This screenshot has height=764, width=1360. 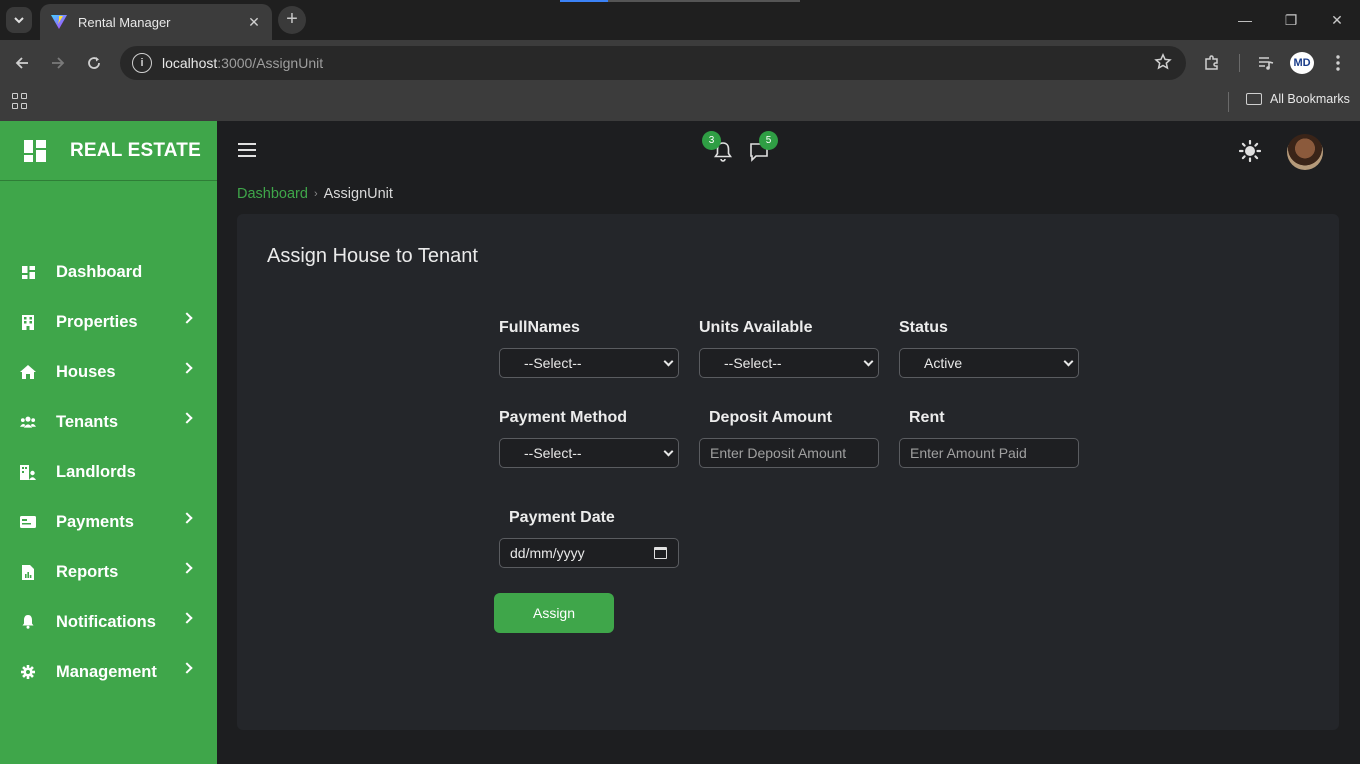 What do you see at coordinates (562, 517) in the screenshot?
I see `payment-date-label: Payment Date` at bounding box center [562, 517].